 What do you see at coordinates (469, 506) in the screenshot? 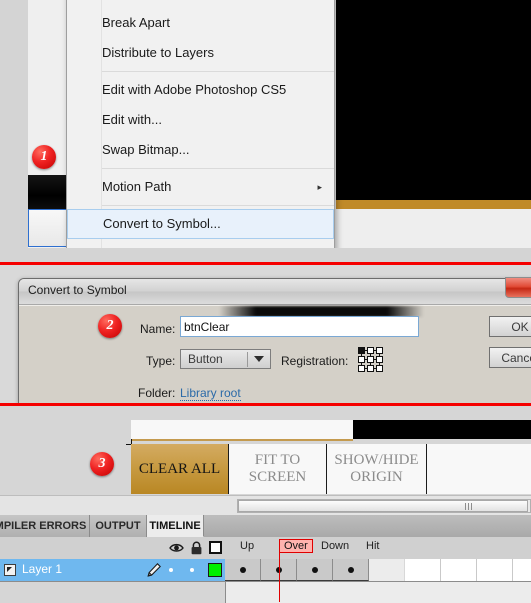
I see `grip-icon` at bounding box center [469, 506].